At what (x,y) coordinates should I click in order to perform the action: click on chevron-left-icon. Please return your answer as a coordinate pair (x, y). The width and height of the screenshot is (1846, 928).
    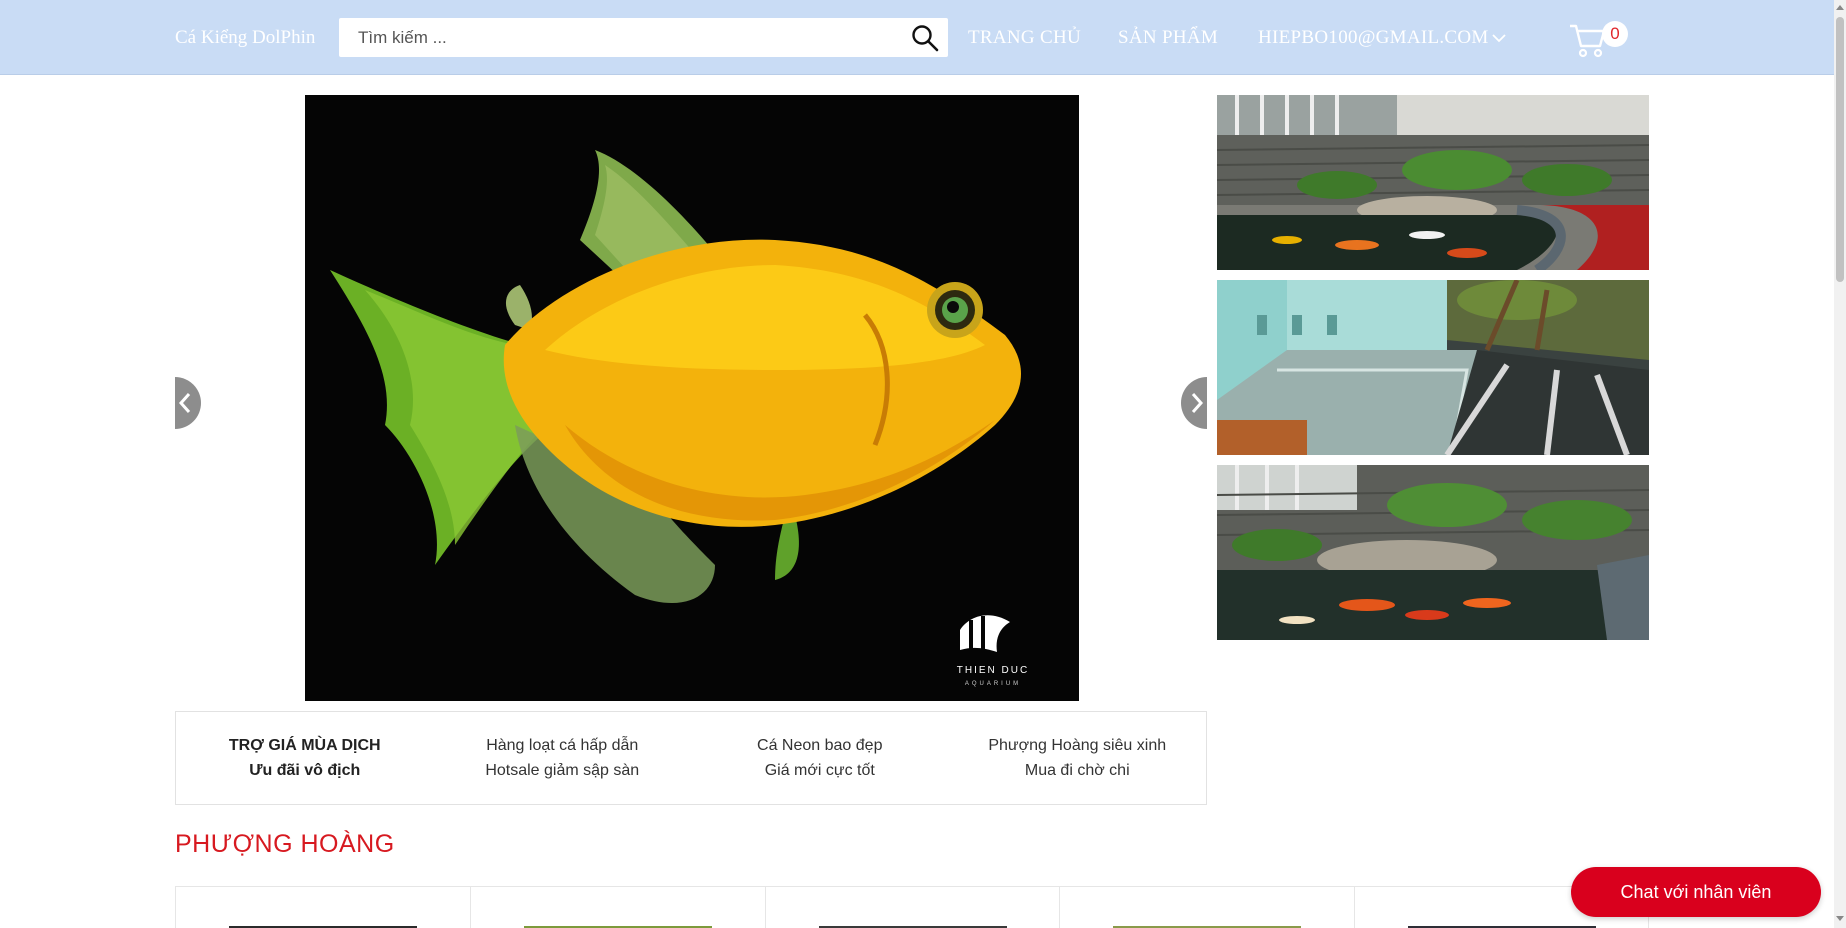
    Looking at the image, I should click on (184, 403).